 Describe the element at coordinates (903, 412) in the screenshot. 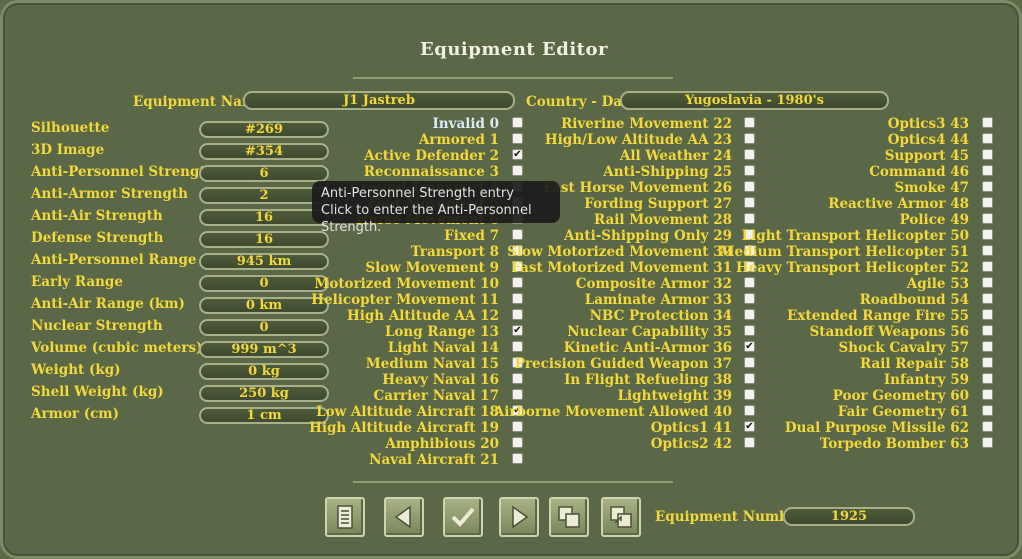

I see `flag-label: Fair Geometry 61` at that location.